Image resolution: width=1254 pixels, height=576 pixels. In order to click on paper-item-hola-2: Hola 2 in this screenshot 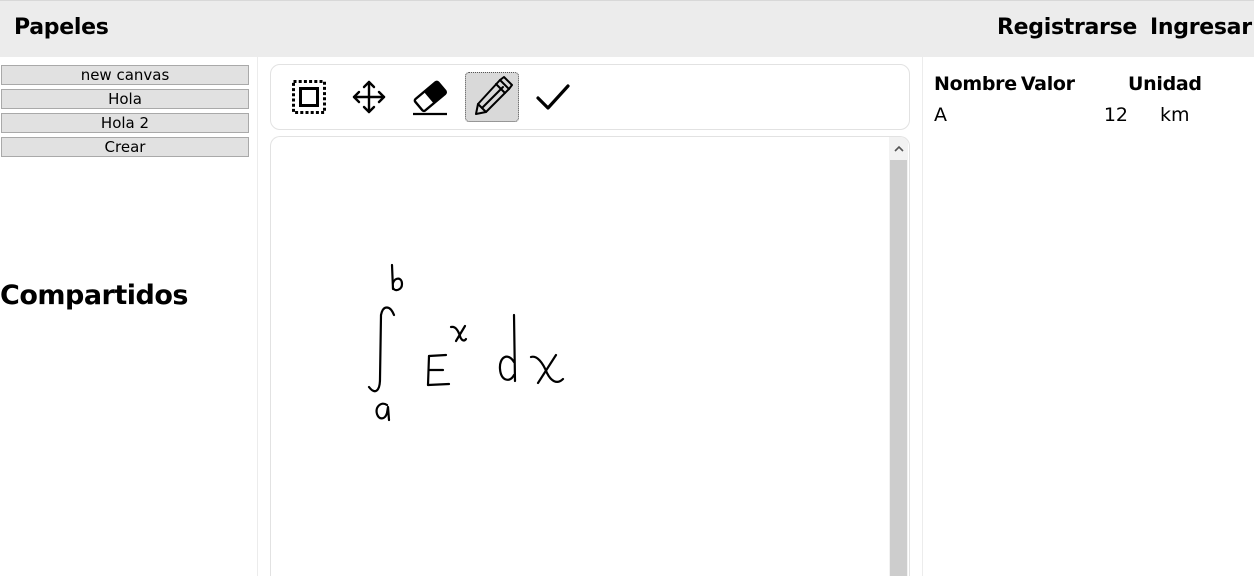, I will do `click(125, 123)`.